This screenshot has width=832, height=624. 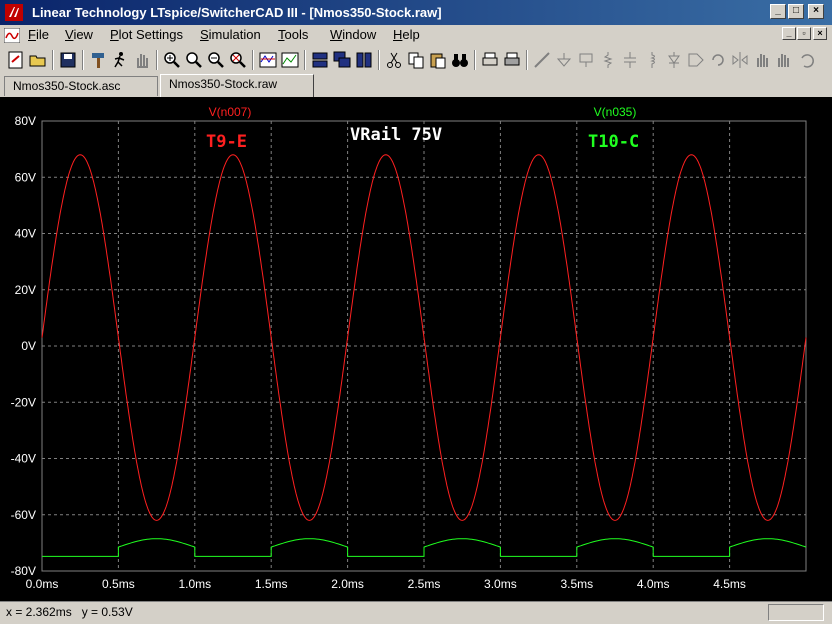 I want to click on tab-waveform: Nmos350-Stock.raw, so click(x=237, y=85).